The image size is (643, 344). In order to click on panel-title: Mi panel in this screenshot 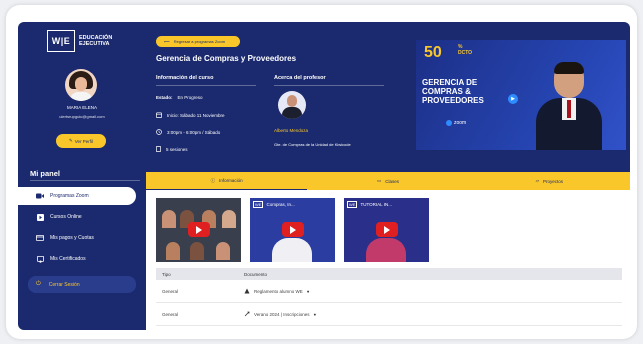, I will do `click(45, 173)`.